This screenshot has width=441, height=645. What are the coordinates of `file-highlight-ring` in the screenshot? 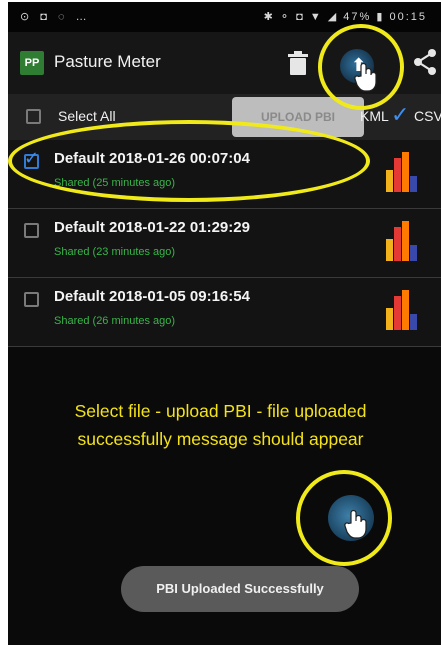 It's located at (189, 161).